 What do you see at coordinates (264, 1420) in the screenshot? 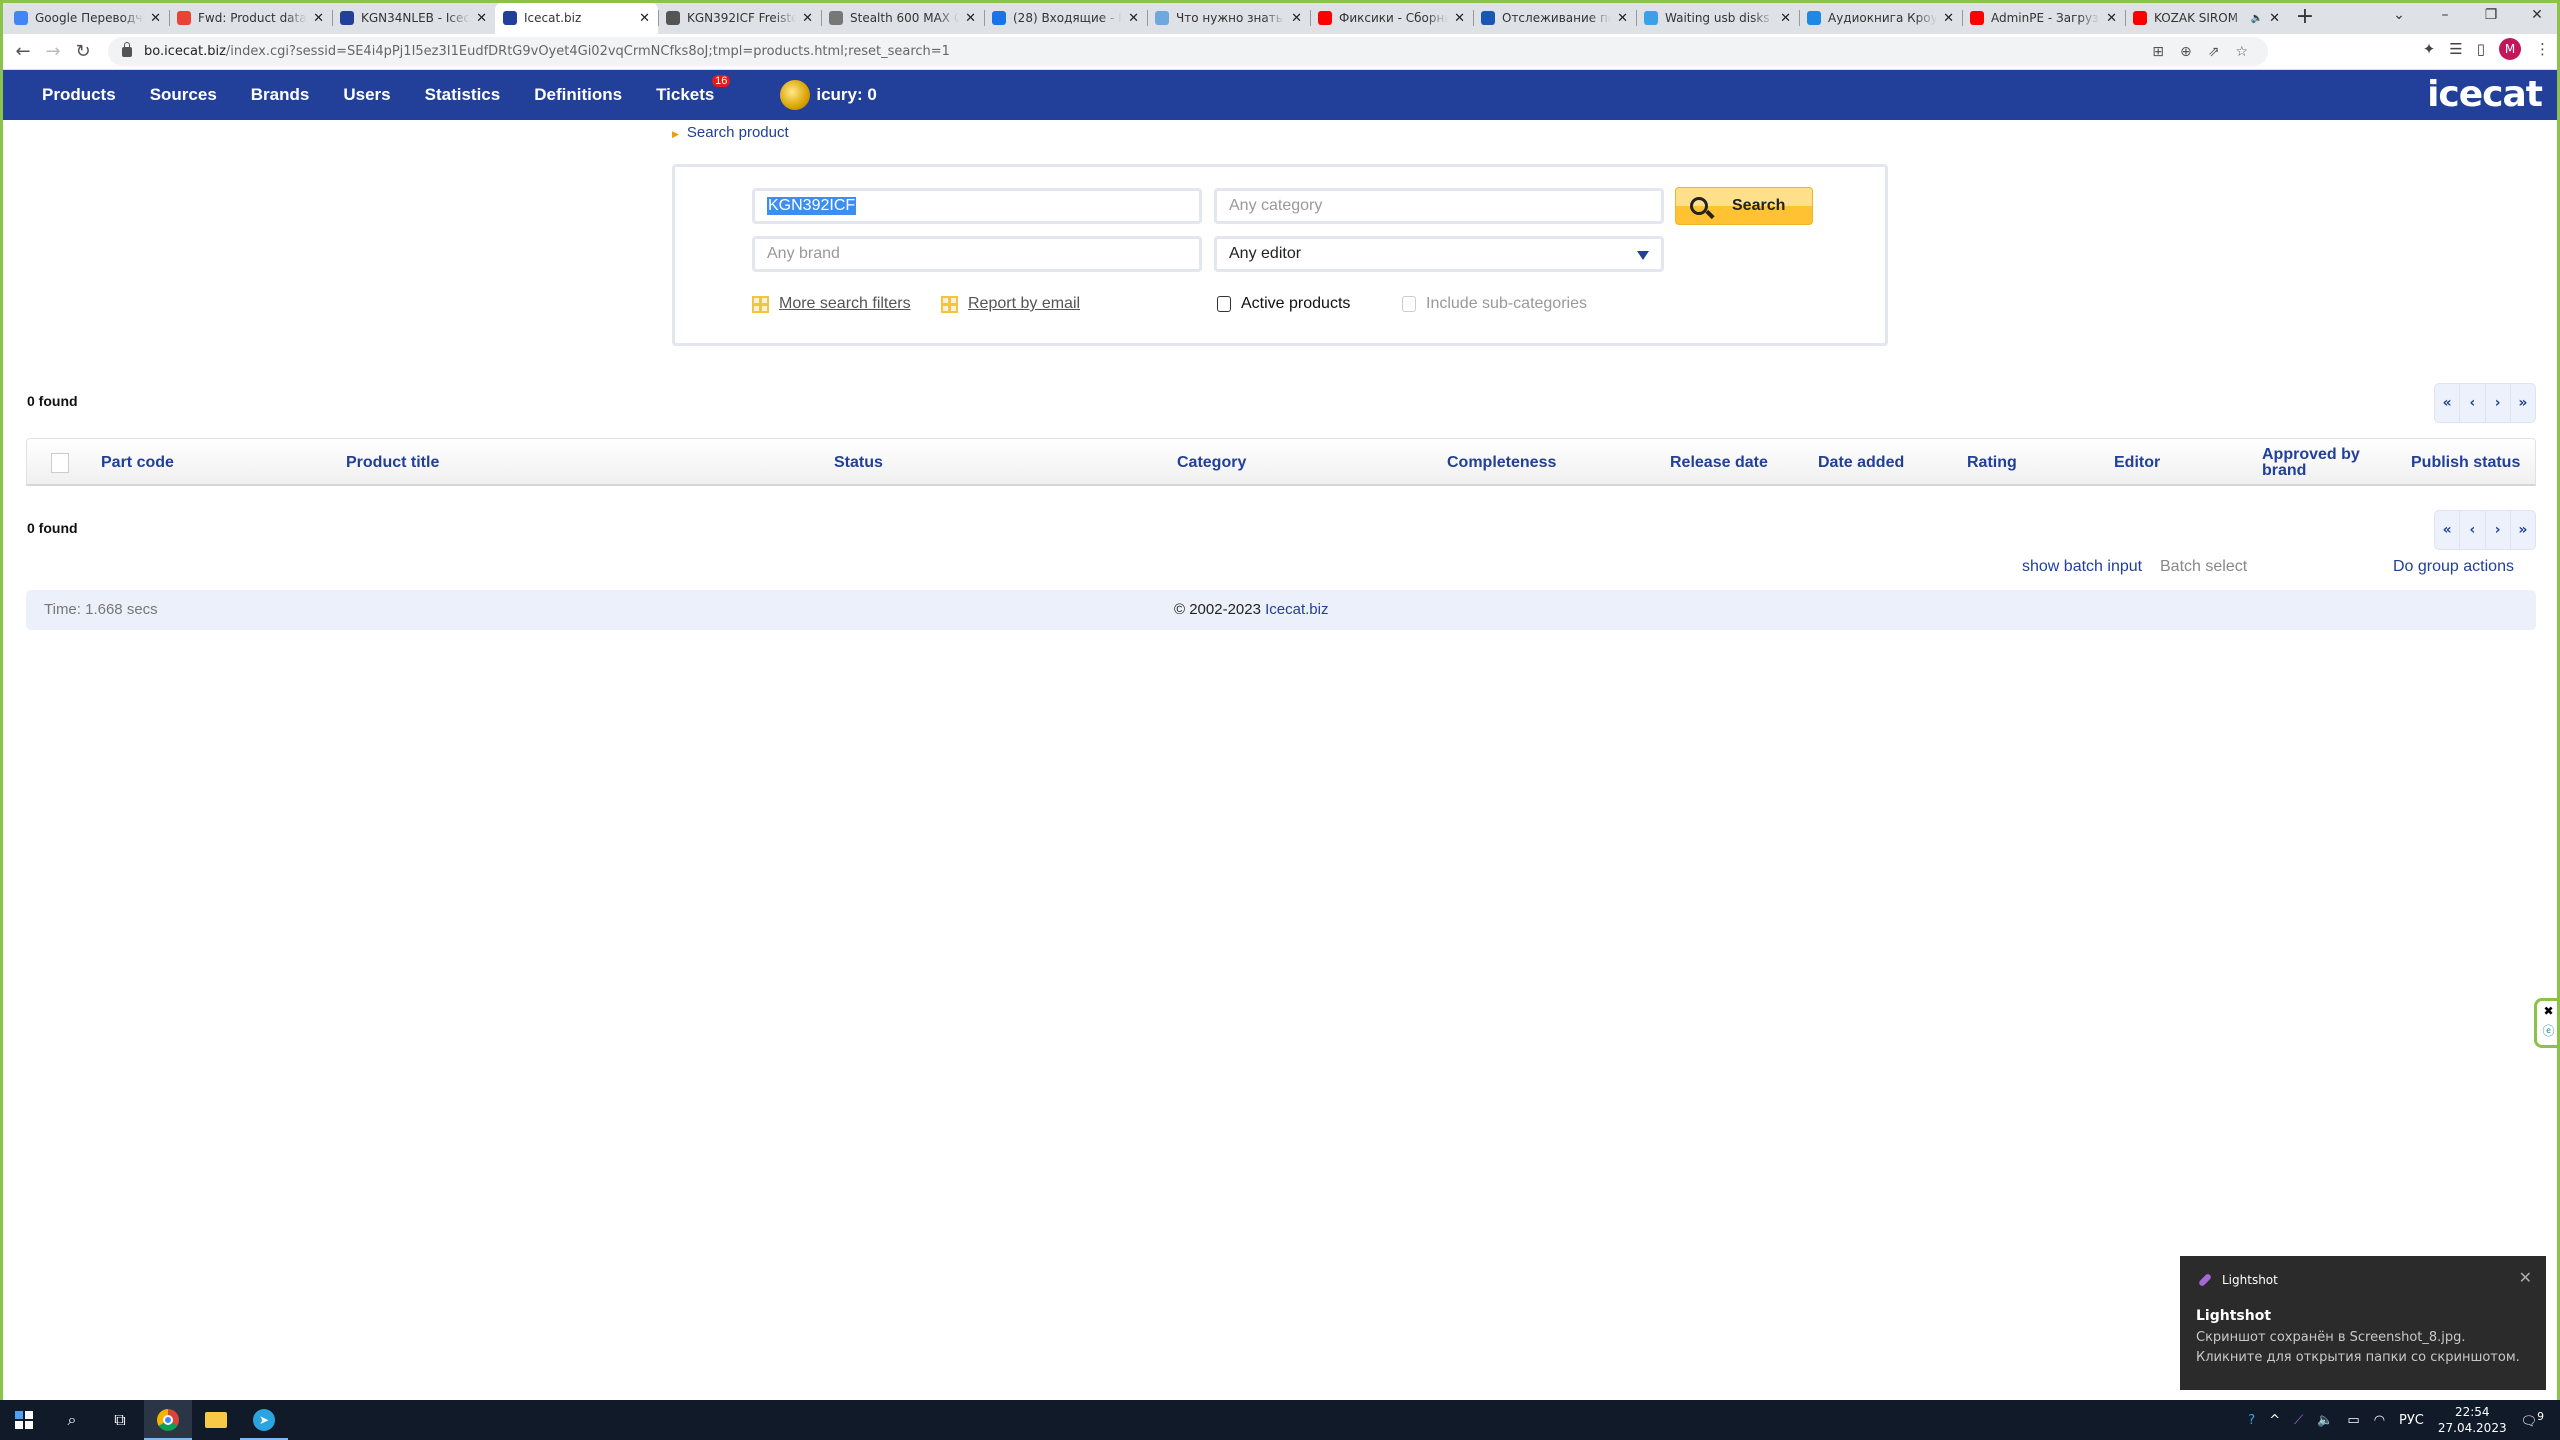
I see `taskbar-telegram: ➤` at bounding box center [264, 1420].